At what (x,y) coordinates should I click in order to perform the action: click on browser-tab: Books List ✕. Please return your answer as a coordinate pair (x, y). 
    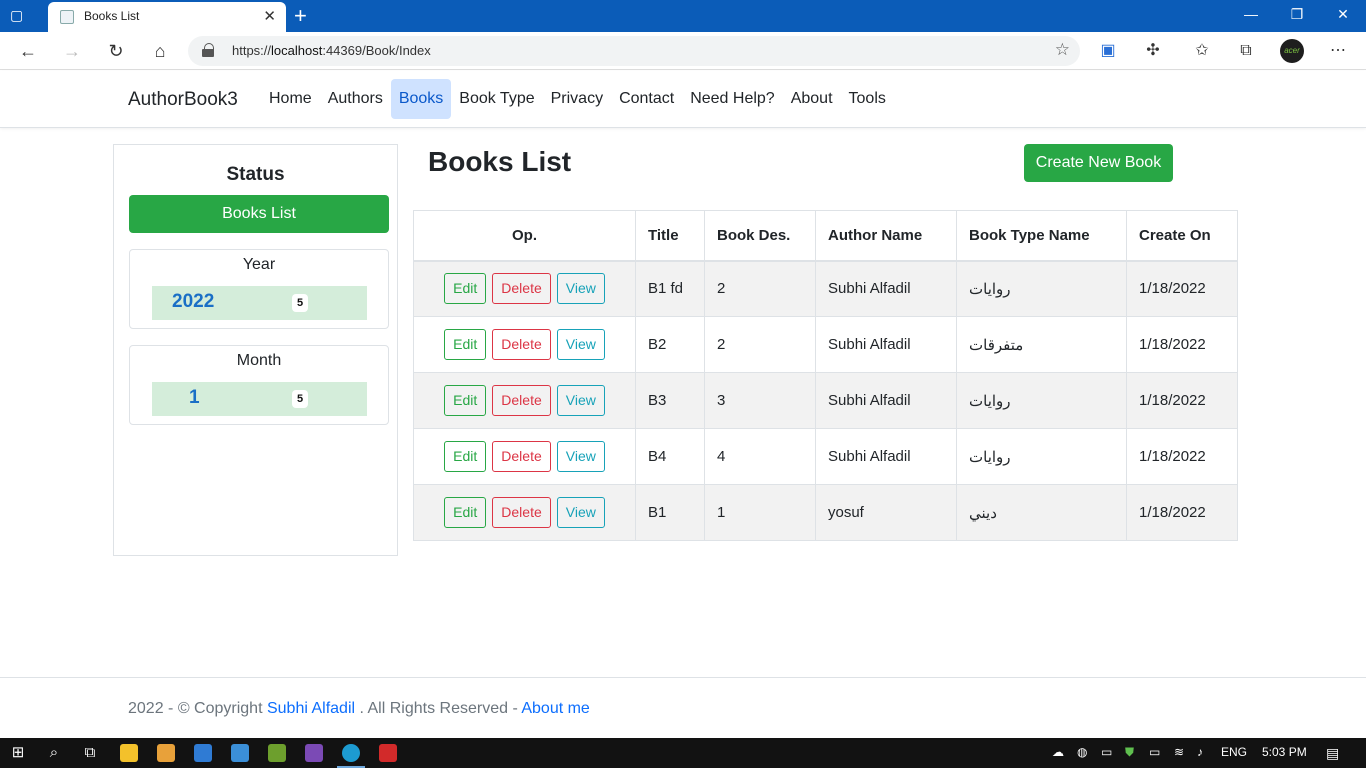
    Looking at the image, I should click on (167, 17).